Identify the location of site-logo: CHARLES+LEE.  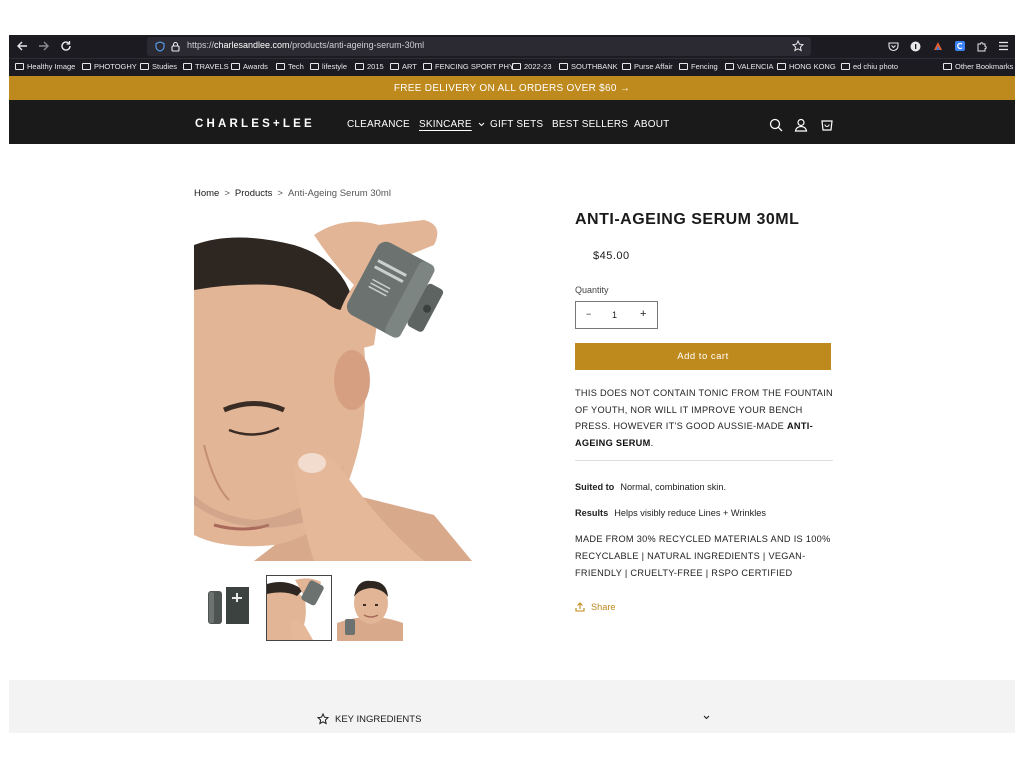
(255, 124).